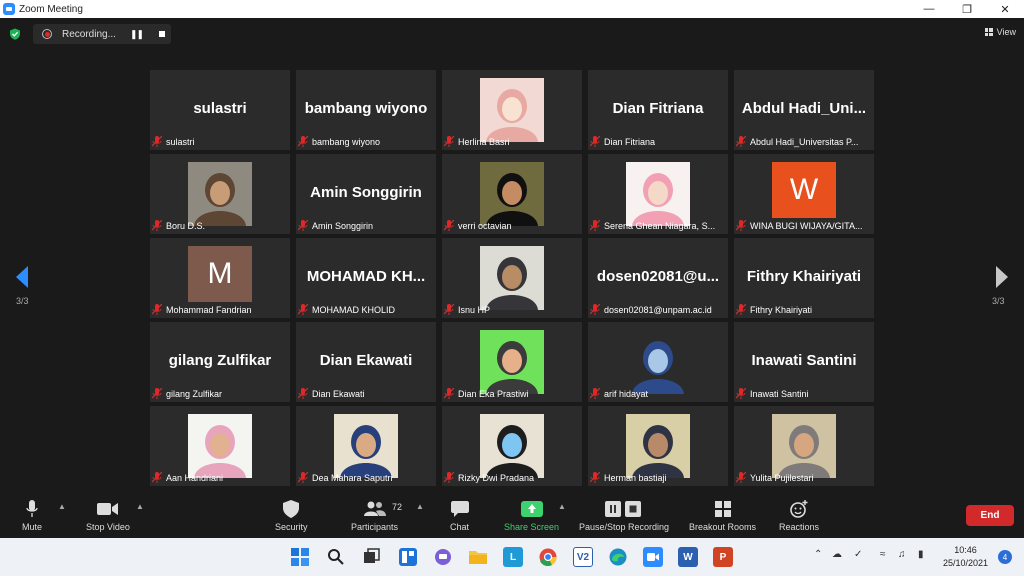 Image resolution: width=1024 pixels, height=576 pixels. I want to click on security-button: Security, so click(291, 515).